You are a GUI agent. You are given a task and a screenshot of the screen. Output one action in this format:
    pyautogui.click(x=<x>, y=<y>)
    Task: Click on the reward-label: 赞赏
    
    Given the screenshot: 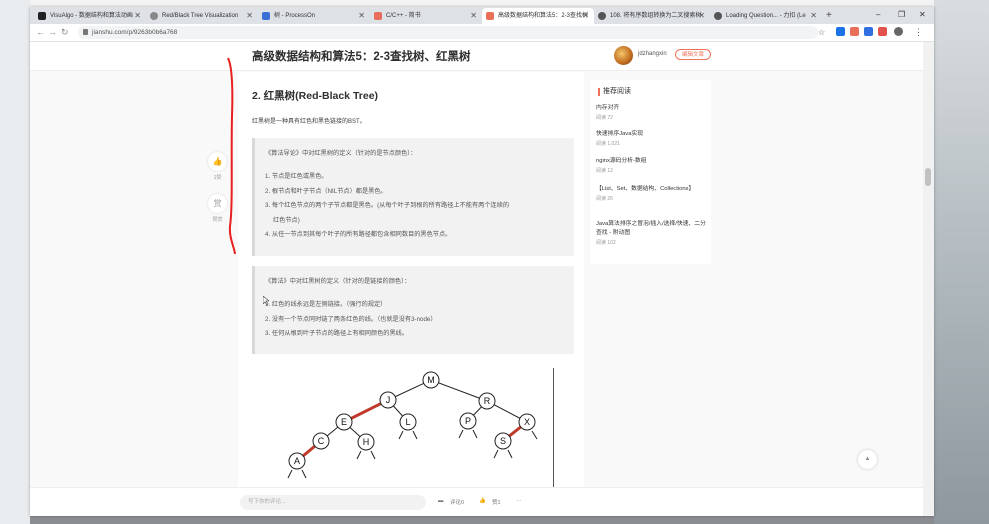 What is the action you would take?
    pyautogui.click(x=217, y=220)
    